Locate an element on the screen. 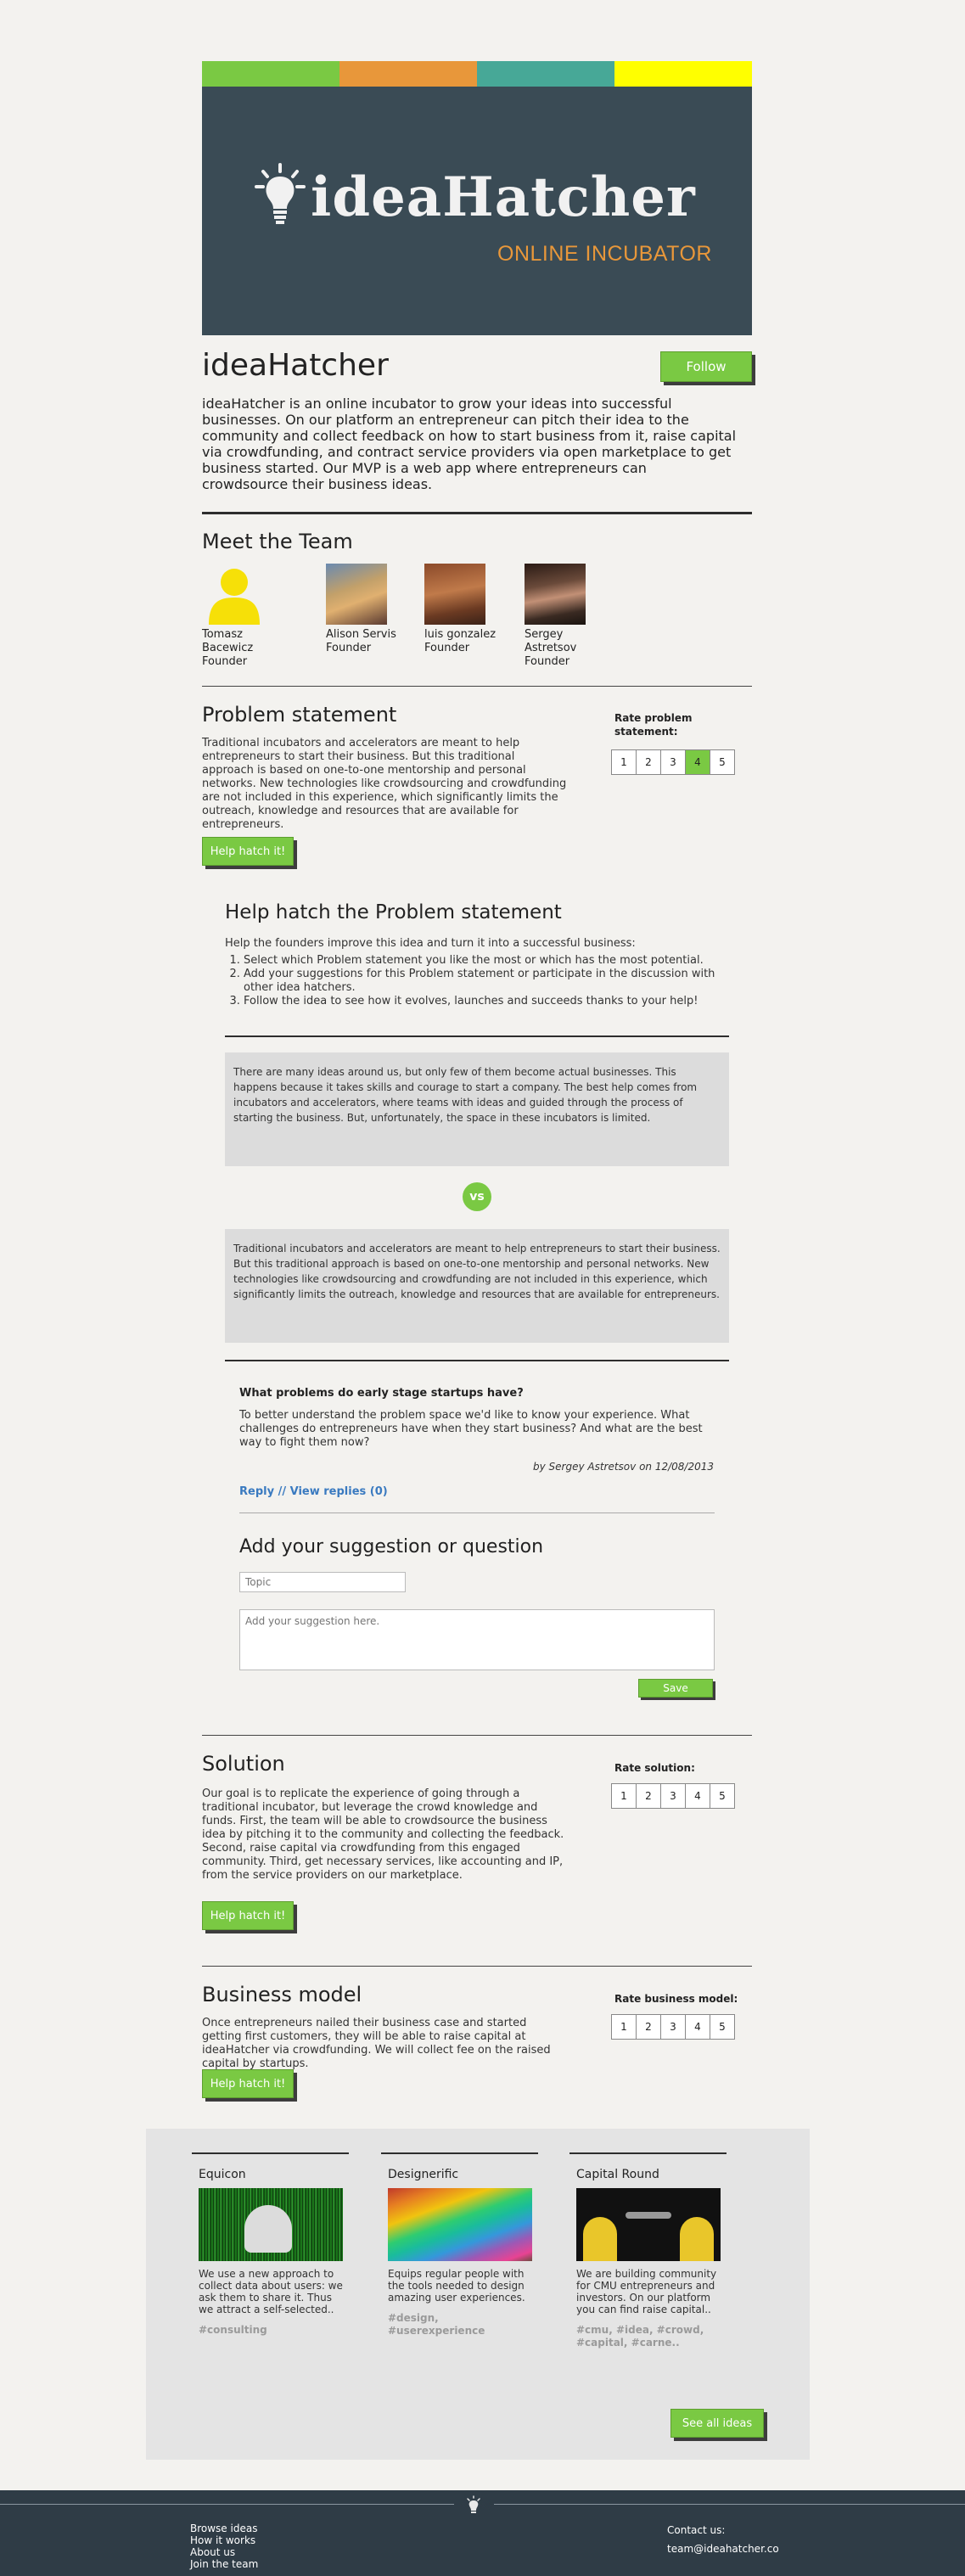 The width and height of the screenshot is (965, 2576). topic-input is located at coordinates (322, 1582).